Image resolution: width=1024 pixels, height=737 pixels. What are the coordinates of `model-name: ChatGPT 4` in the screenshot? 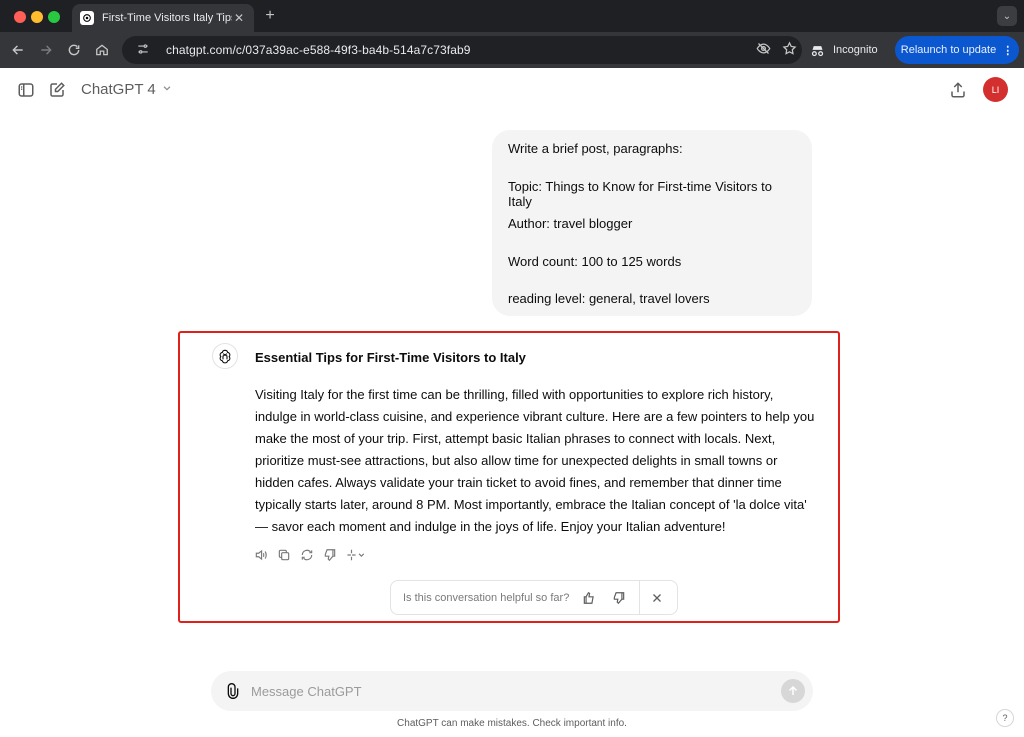 It's located at (118, 89).